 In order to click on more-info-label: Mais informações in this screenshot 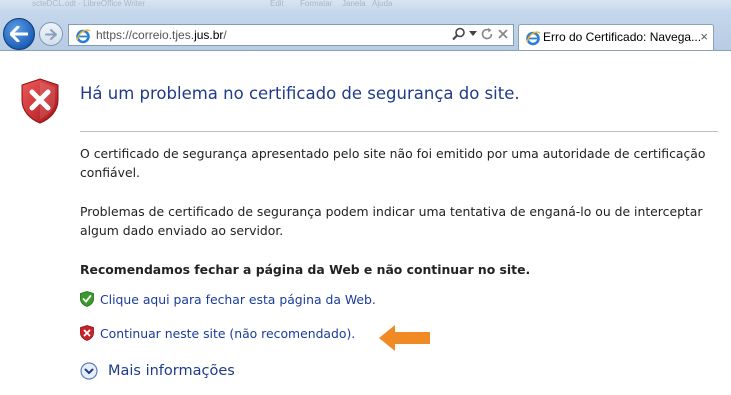, I will do `click(171, 371)`.